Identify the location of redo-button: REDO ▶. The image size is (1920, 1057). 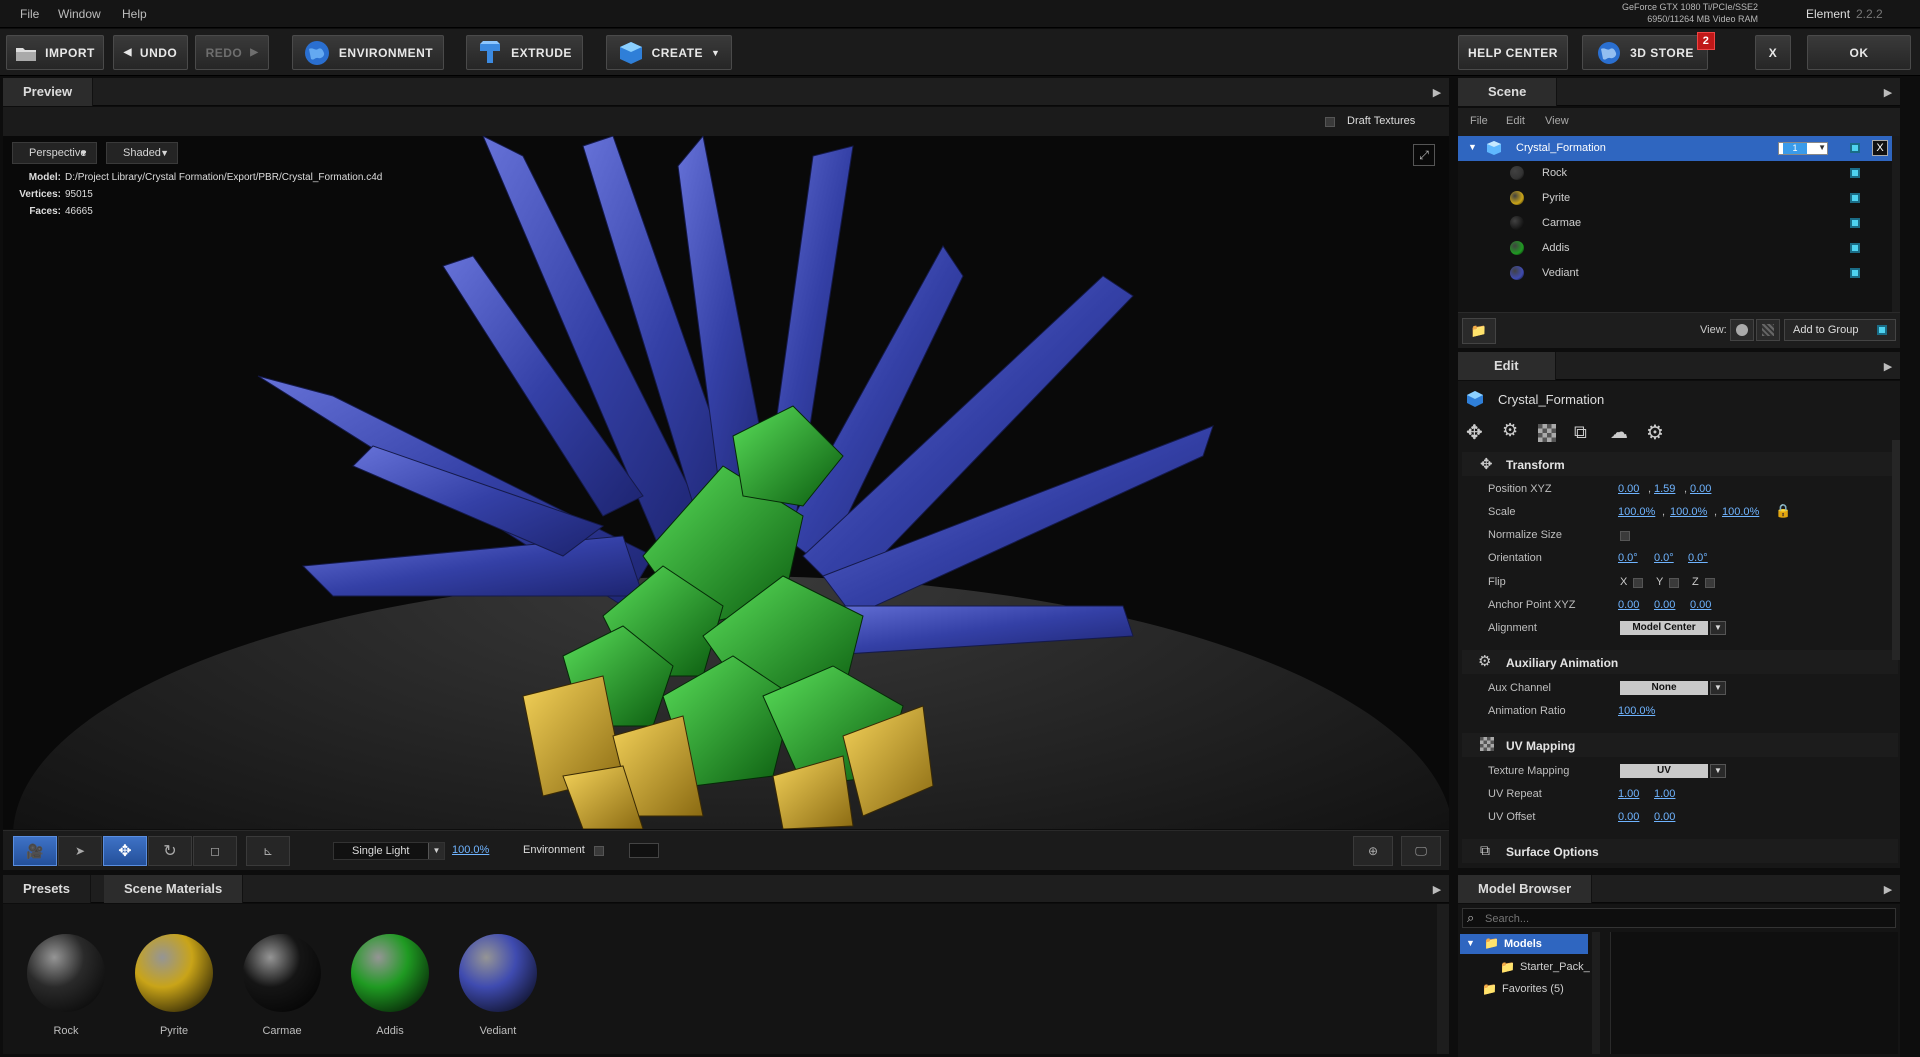
(232, 52).